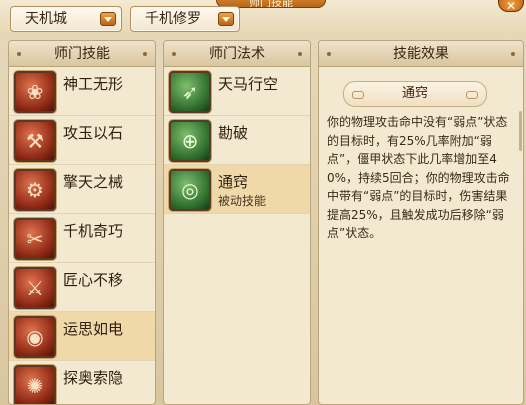 The image size is (526, 405). I want to click on skill-name: 攻玉以石, so click(93, 133).